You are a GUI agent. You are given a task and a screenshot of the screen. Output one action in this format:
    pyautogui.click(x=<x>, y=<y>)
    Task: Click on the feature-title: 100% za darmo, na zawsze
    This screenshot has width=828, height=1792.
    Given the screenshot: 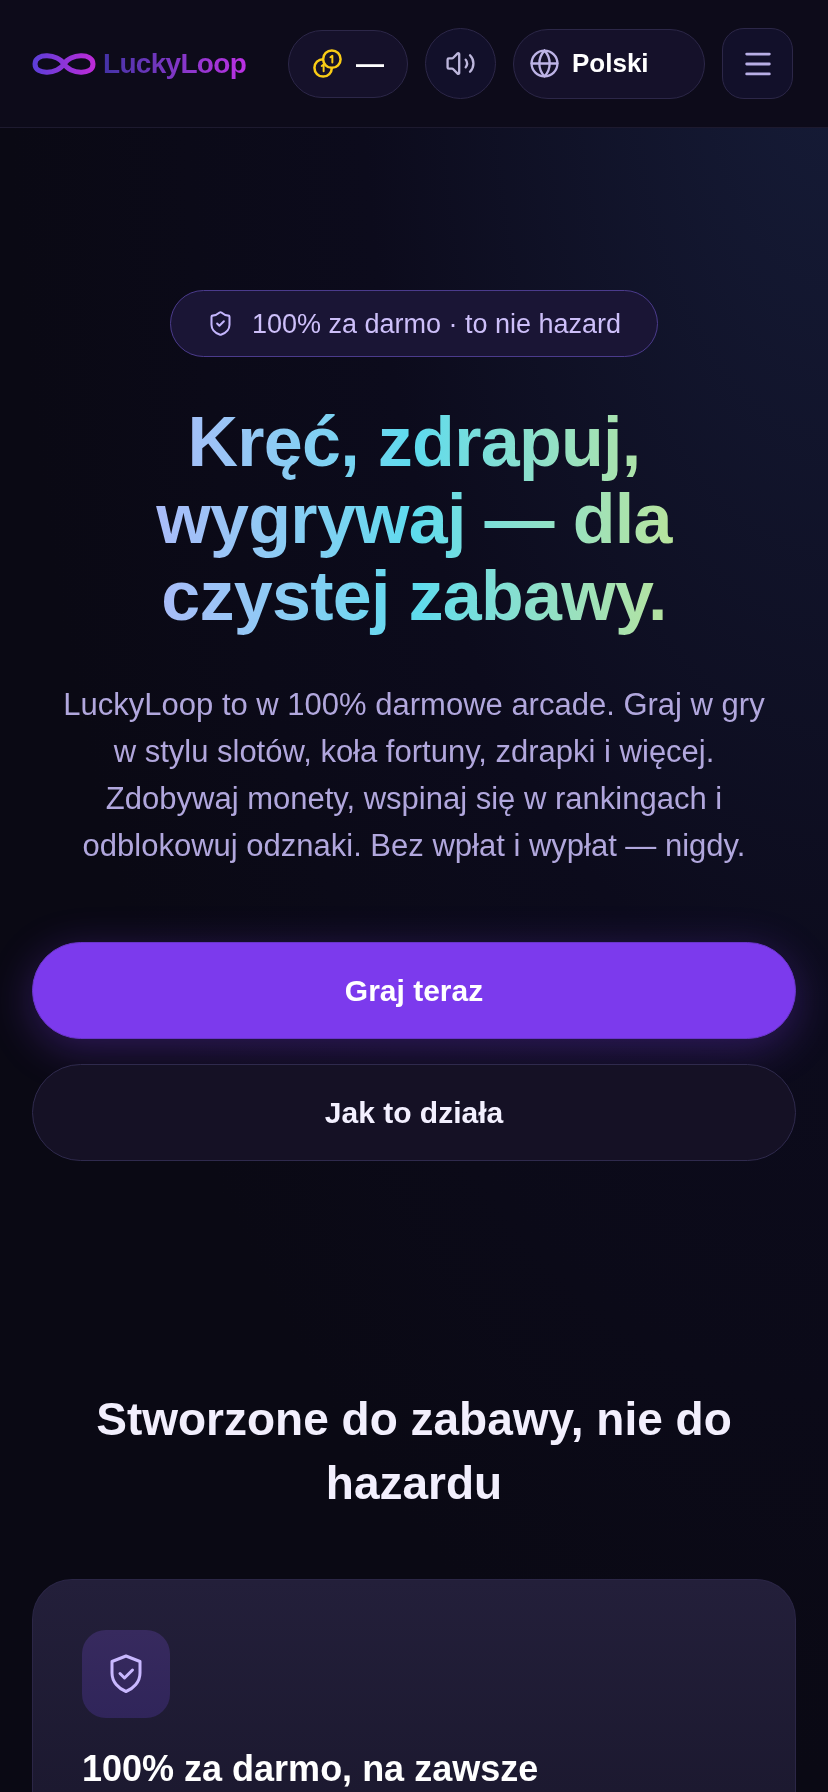 What is the action you would take?
    pyautogui.click(x=310, y=1769)
    